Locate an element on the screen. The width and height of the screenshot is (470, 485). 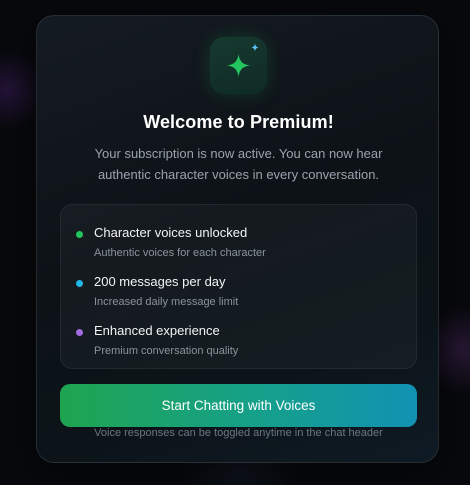
feature-title: 200 messages per day is located at coordinates (160, 281).